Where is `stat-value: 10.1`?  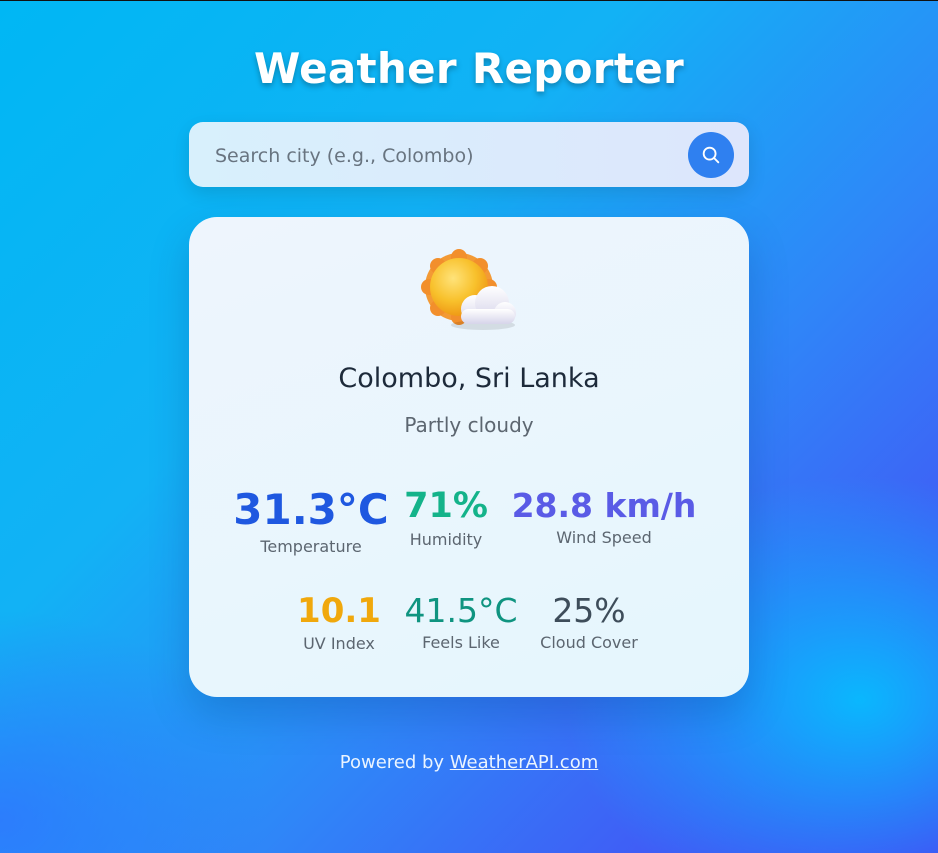 stat-value: 10.1 is located at coordinates (339, 611).